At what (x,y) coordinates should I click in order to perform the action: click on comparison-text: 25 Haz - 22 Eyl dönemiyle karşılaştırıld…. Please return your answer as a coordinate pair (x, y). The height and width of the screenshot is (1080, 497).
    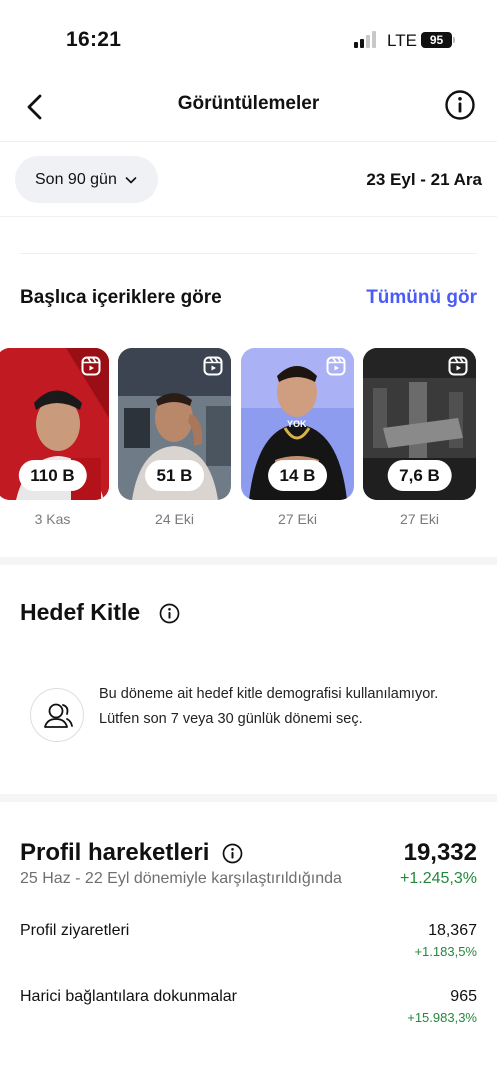
    Looking at the image, I should click on (181, 878).